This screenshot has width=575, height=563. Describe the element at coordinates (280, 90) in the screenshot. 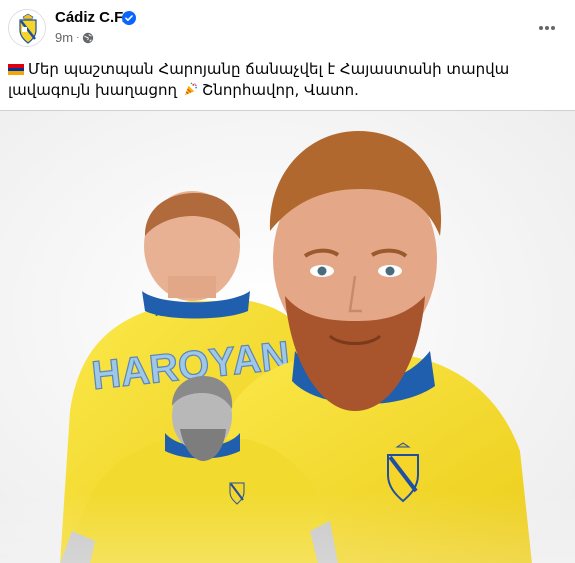

I see `caption-suffix: Շնորհավոր, Վատո.` at that location.